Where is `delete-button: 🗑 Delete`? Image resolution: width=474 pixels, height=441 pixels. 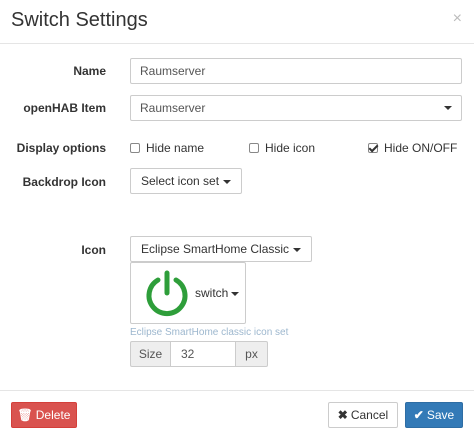
delete-button: 🗑 Delete is located at coordinates (44, 415).